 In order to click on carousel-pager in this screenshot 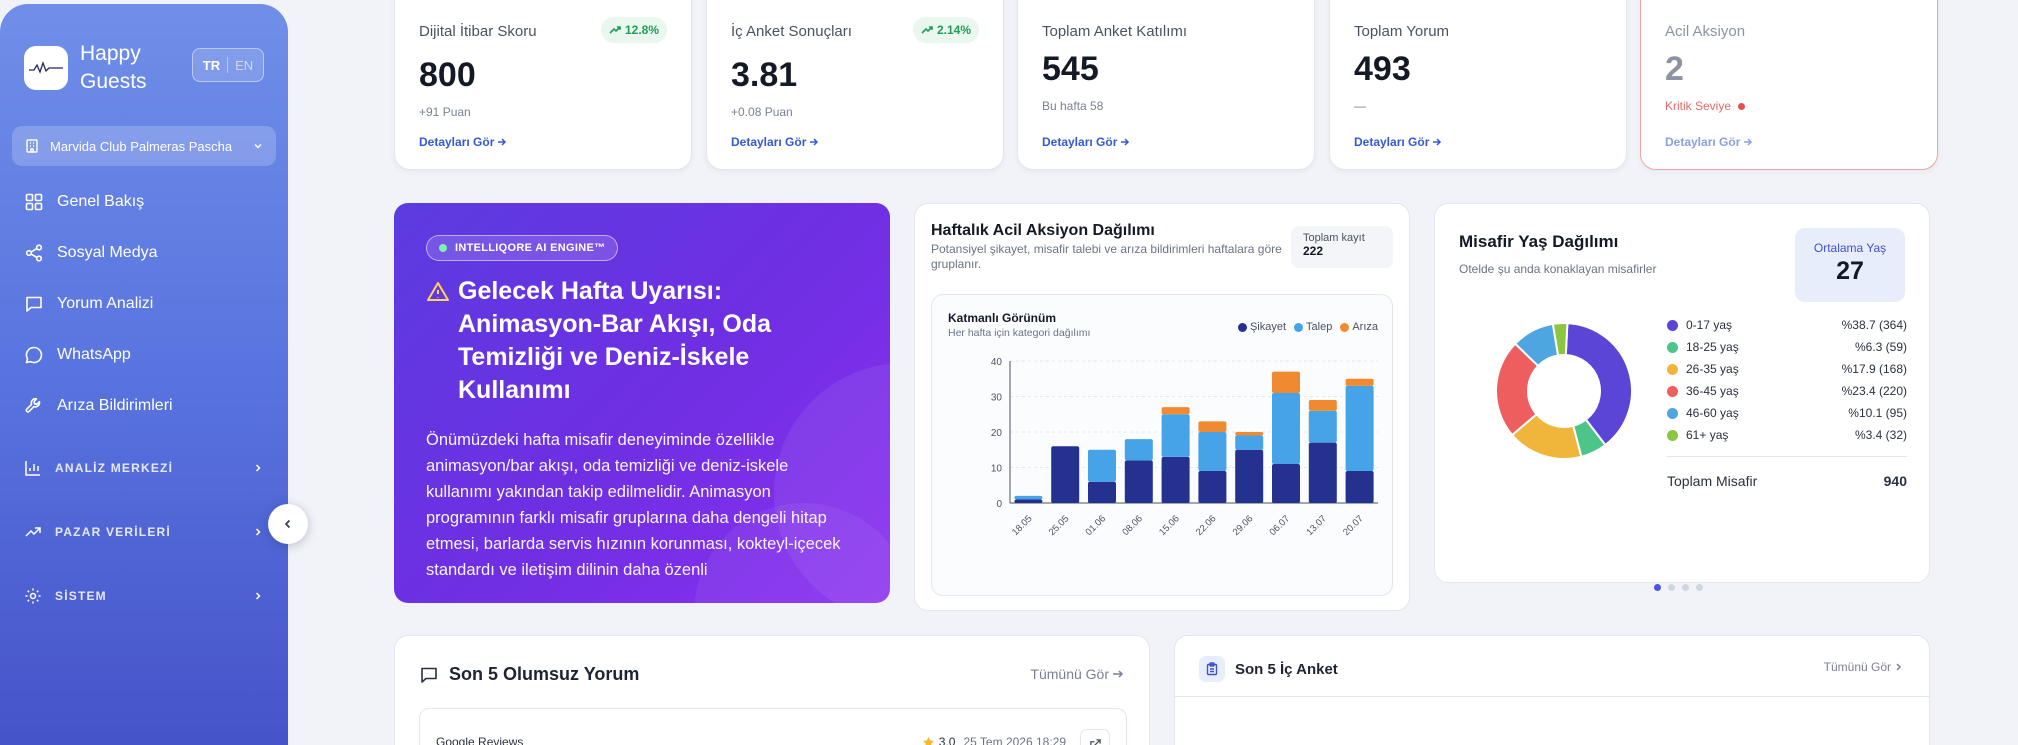, I will do `click(1682, 587)`.